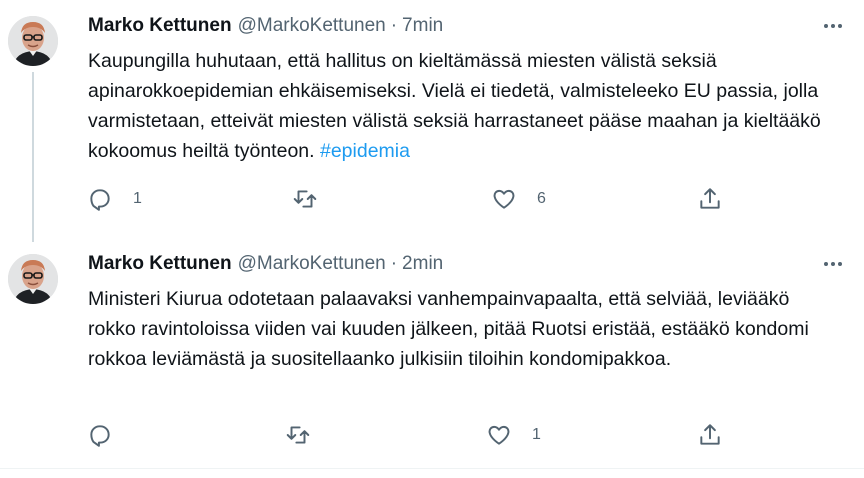 This screenshot has height=478, width=864. I want to click on tweet-actions: 1, so click(432, 435).